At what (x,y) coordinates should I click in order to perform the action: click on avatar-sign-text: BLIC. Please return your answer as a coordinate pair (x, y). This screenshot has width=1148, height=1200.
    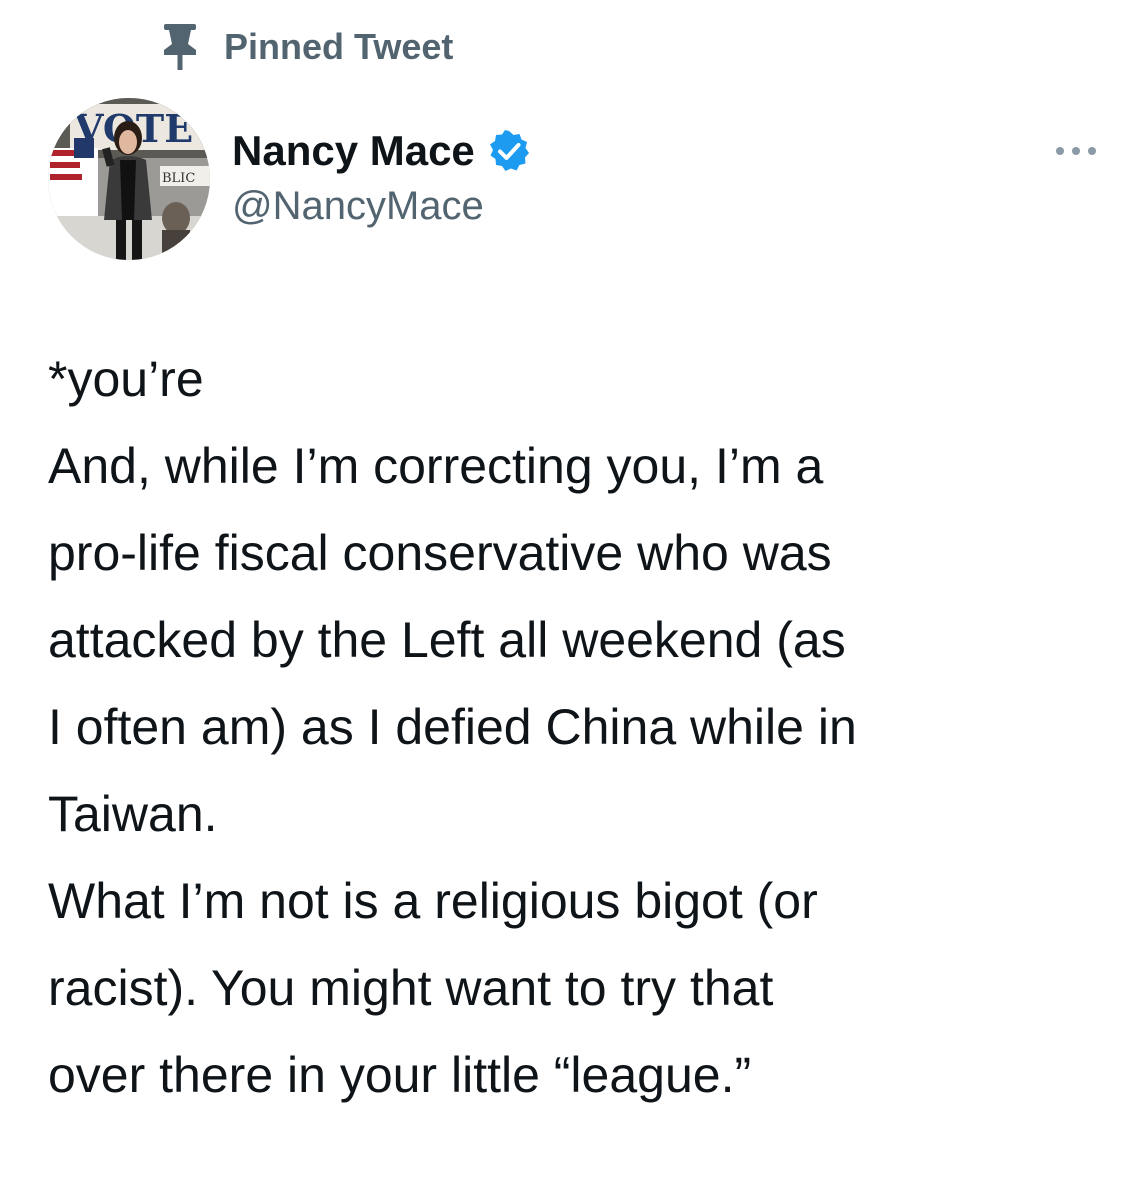
    Looking at the image, I should click on (178, 178).